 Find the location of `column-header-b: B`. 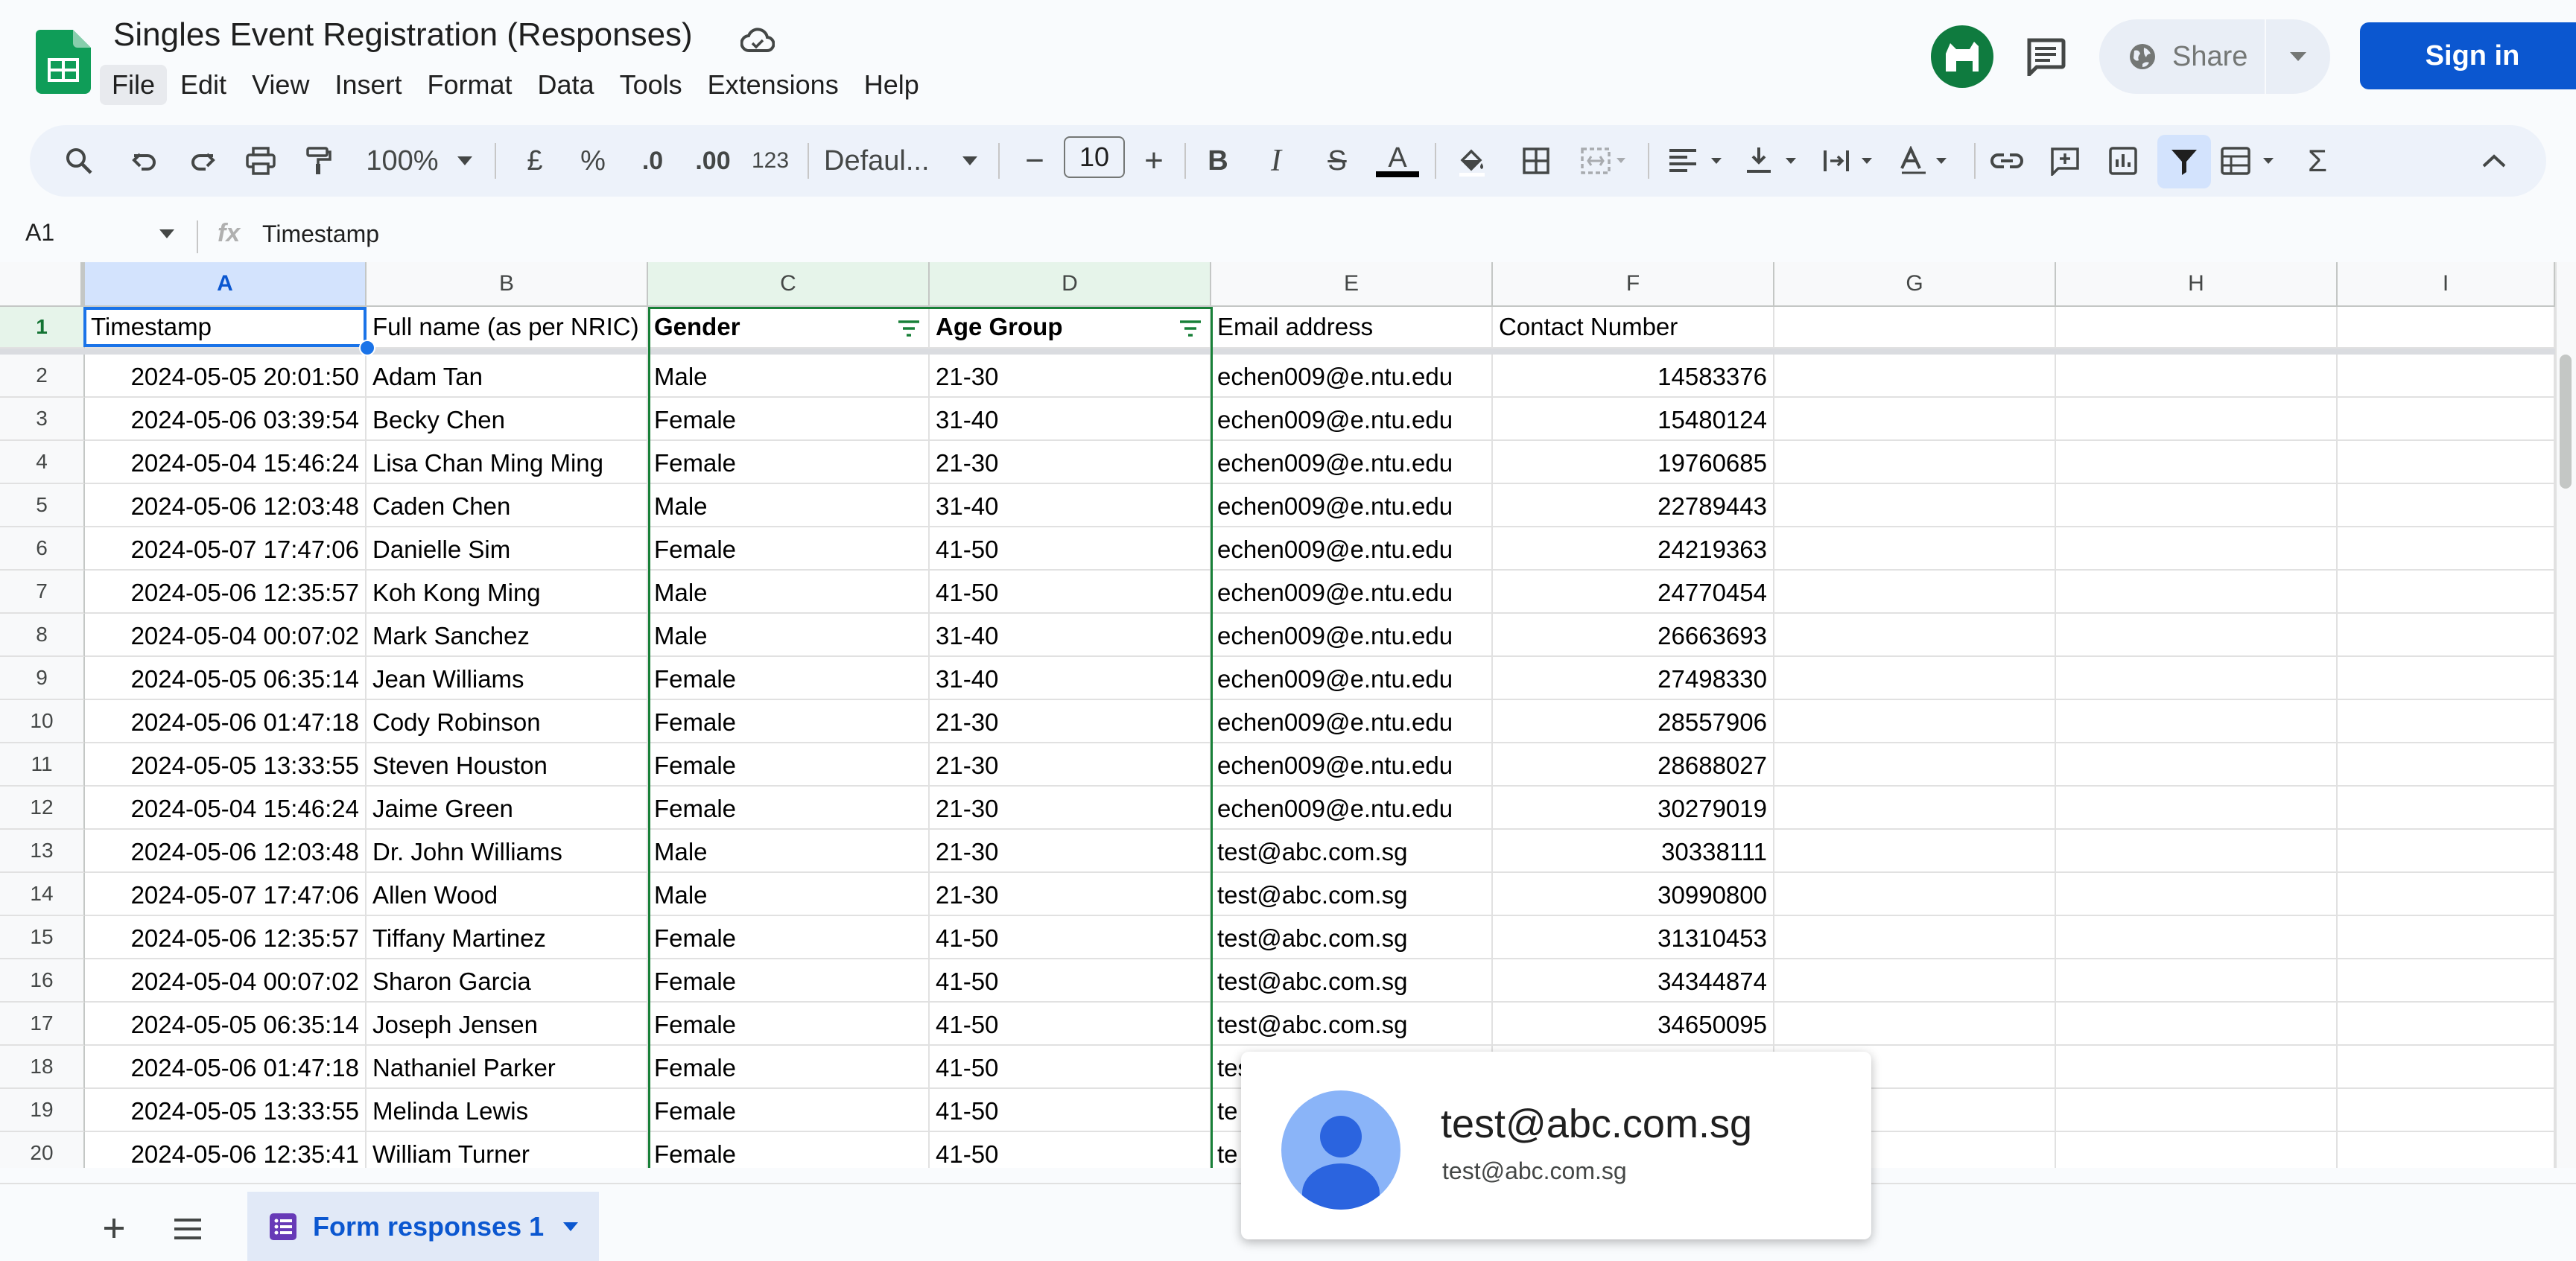

column-header-b: B is located at coordinates (508, 284).